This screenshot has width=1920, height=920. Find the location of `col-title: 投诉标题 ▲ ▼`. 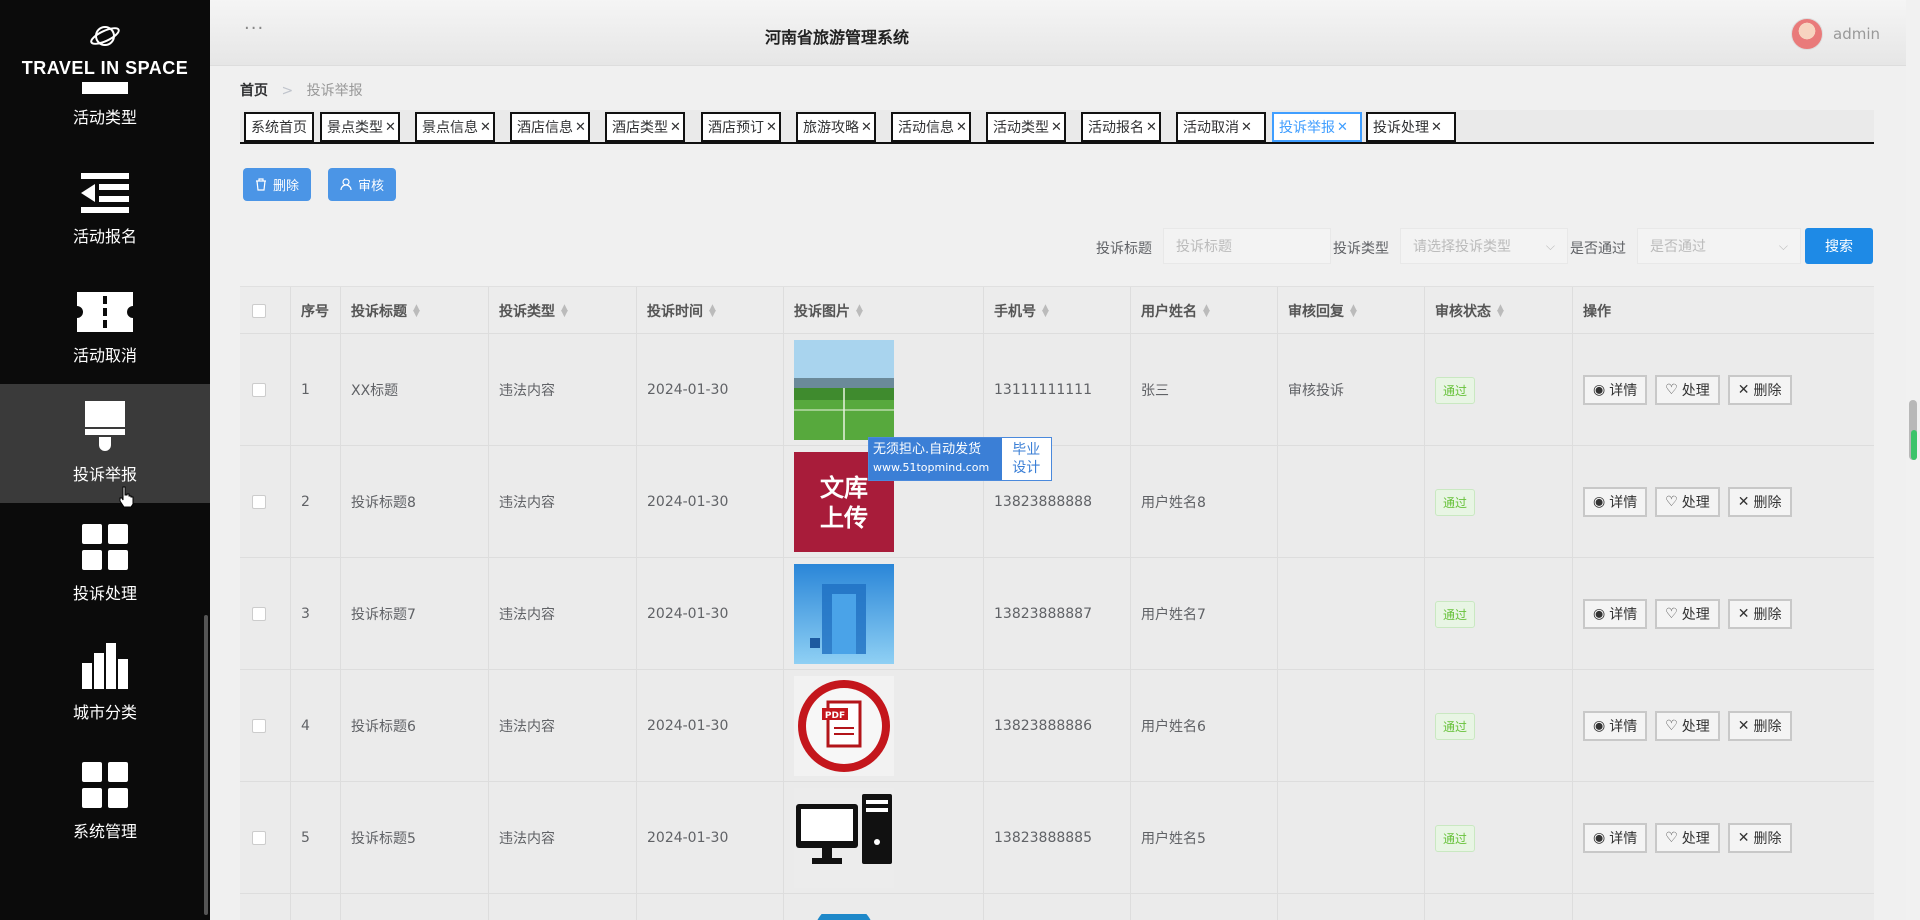

col-title: 投诉标题 ▲ ▼ is located at coordinates (385, 310).